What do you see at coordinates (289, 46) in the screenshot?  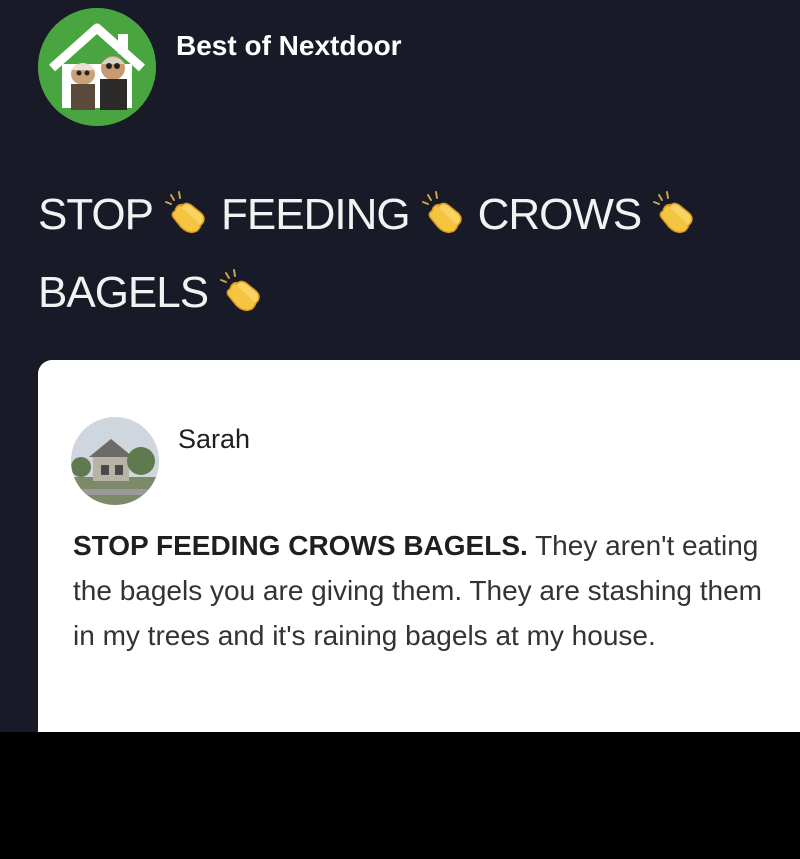 I see `account-name: Best of Nextdoor` at bounding box center [289, 46].